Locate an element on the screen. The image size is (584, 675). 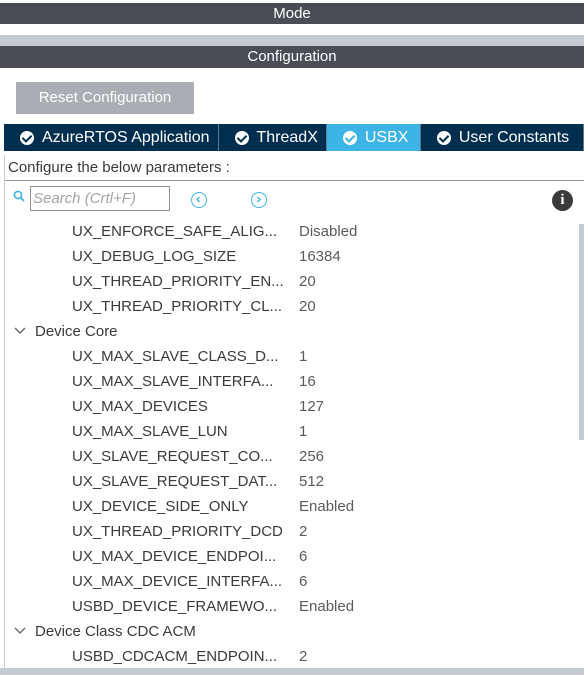
parameter-name: UX_MAX_SLAVE_LUN is located at coordinates (150, 431).